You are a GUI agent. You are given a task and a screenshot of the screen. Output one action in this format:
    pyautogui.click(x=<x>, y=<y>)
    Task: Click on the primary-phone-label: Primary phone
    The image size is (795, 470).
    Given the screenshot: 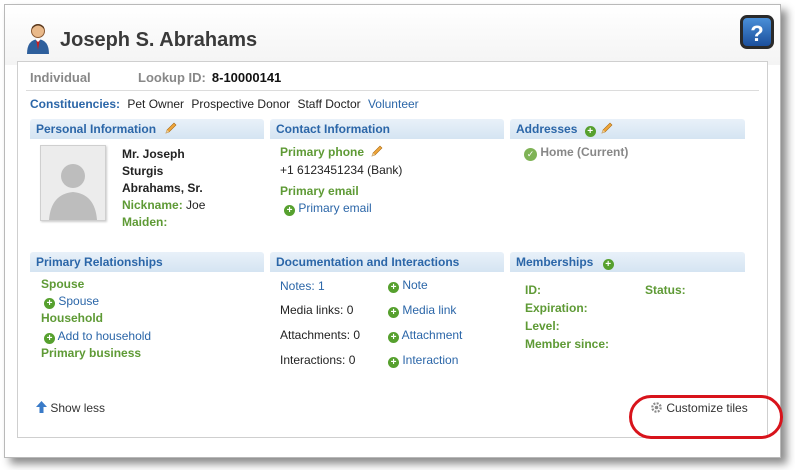 What is the action you would take?
    pyautogui.click(x=322, y=152)
    